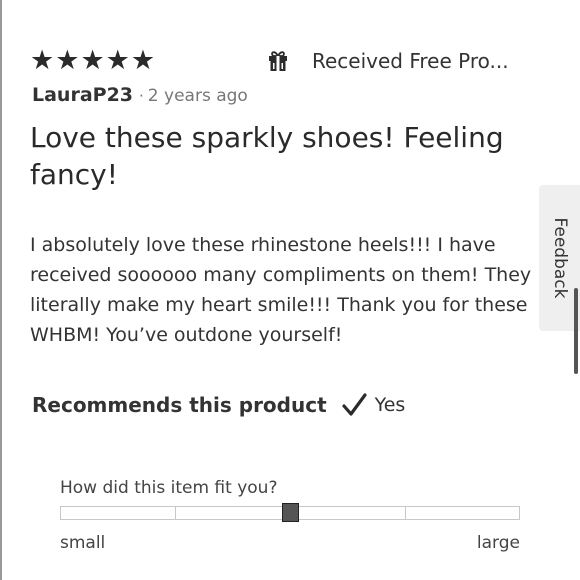  I want to click on gift-icon, so click(278, 61).